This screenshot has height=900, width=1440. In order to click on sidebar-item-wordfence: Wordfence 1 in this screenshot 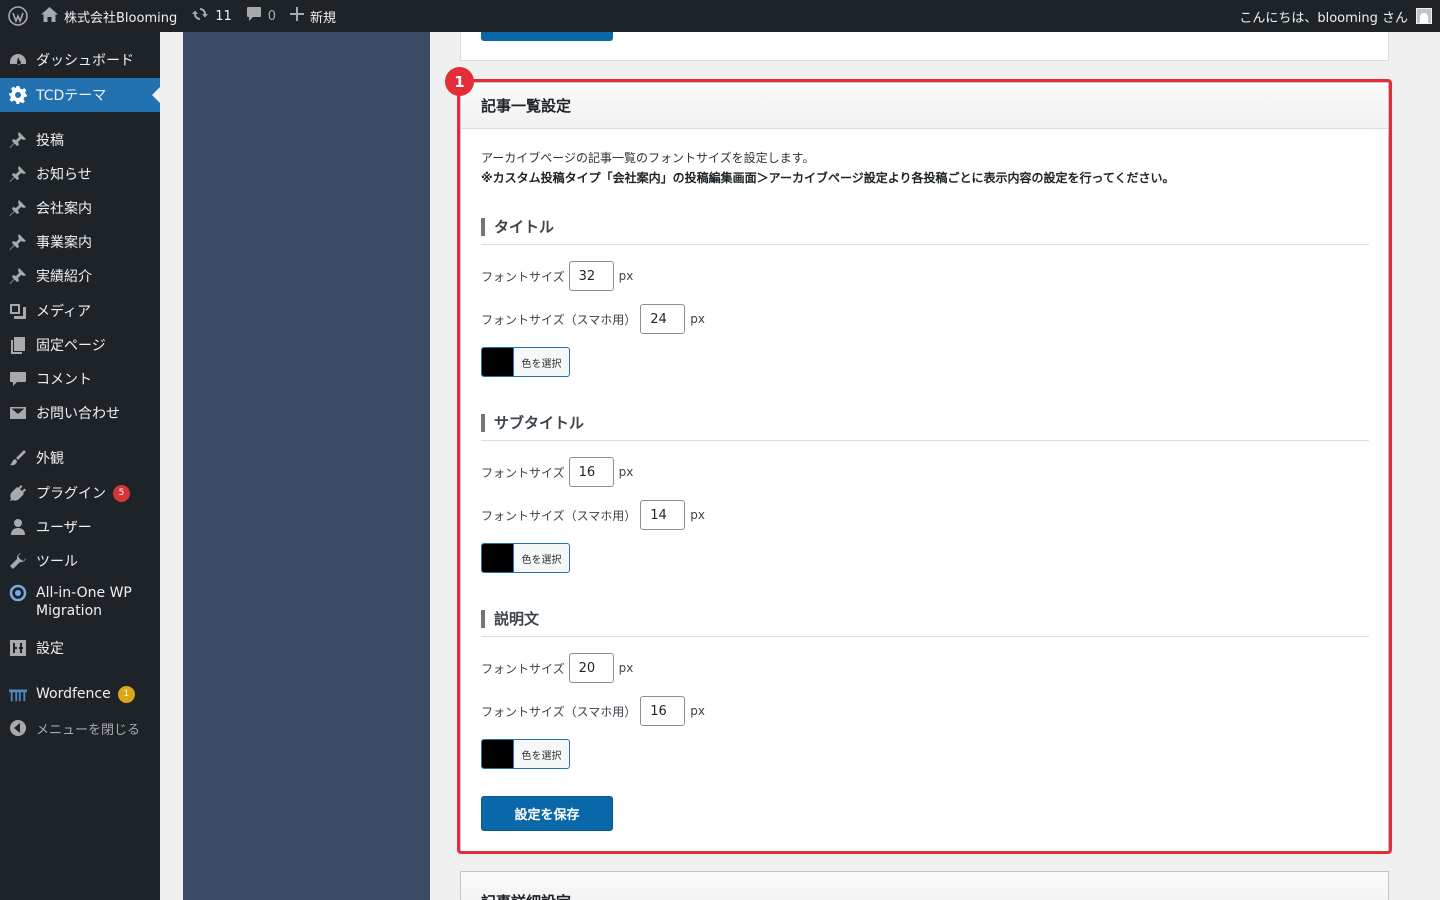, I will do `click(80, 694)`.